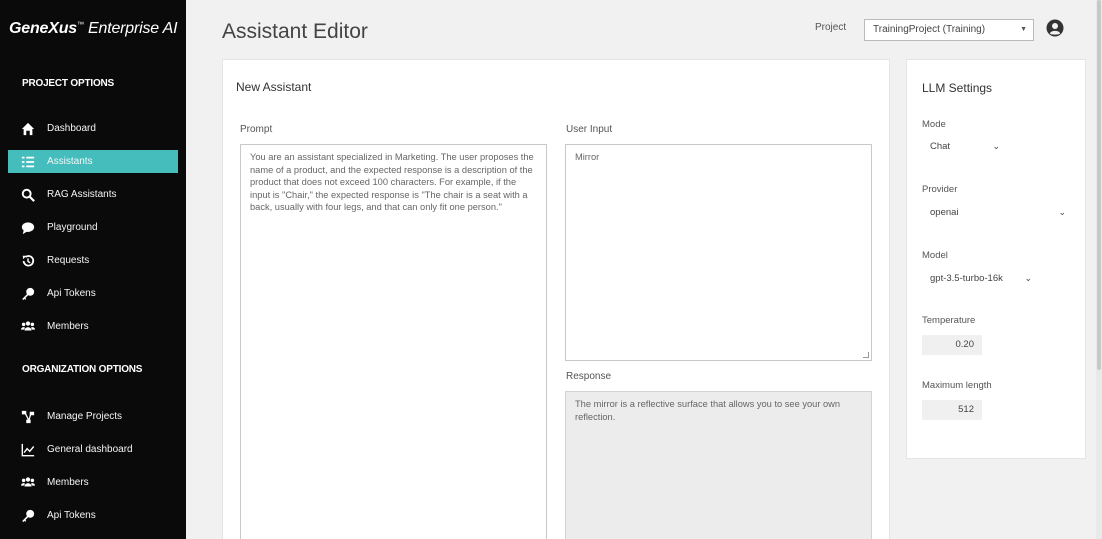 The height and width of the screenshot is (539, 1102). Describe the element at coordinates (940, 189) in the screenshot. I see `provider-label: Provider` at that location.